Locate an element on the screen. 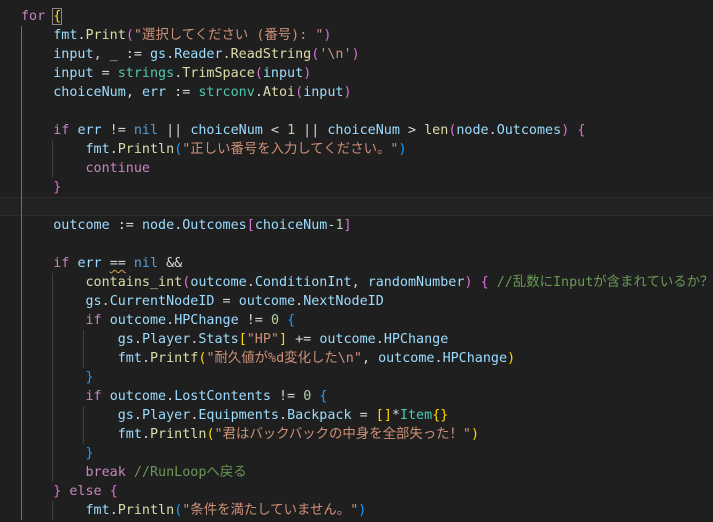 This screenshot has width=713, height=522. code-line: continue is located at coordinates (356, 168).